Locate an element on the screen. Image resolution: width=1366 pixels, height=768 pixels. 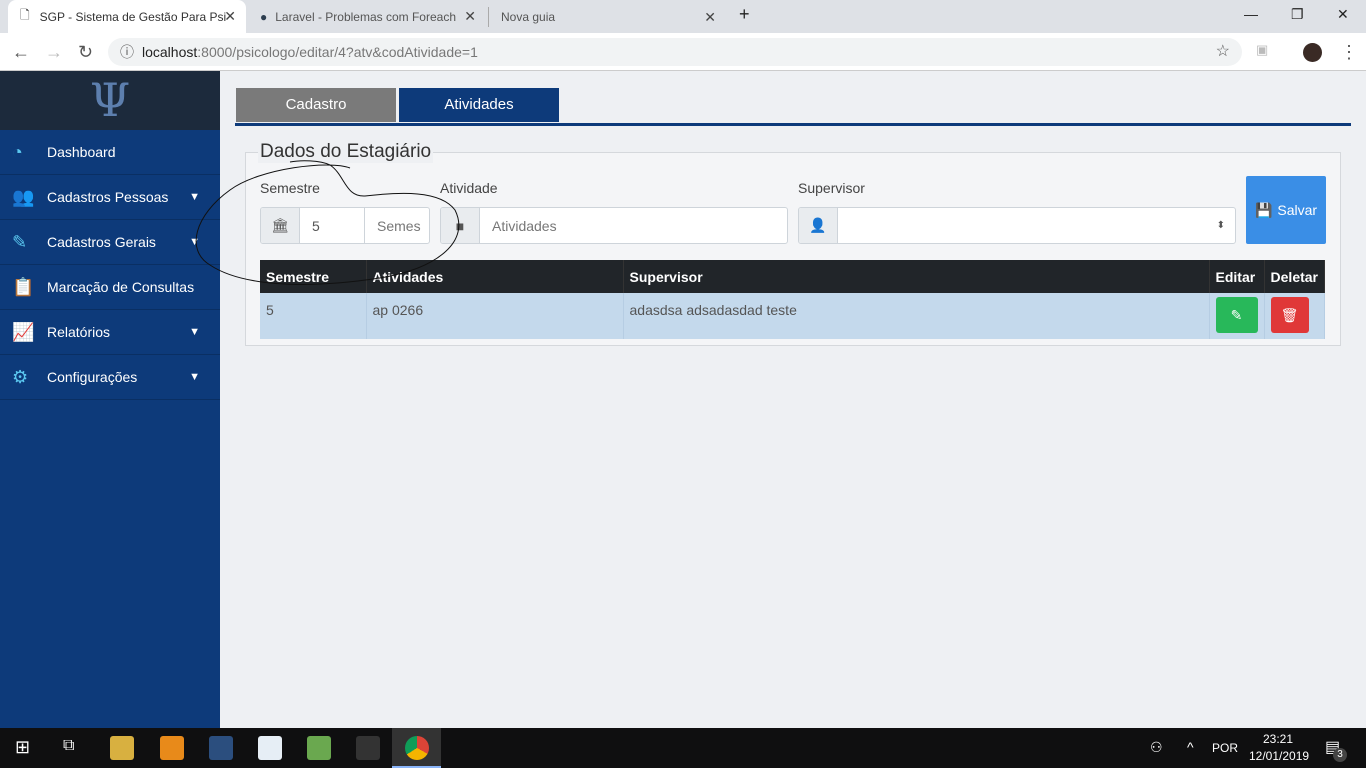
mysql-icon is located at coordinates (221, 748).